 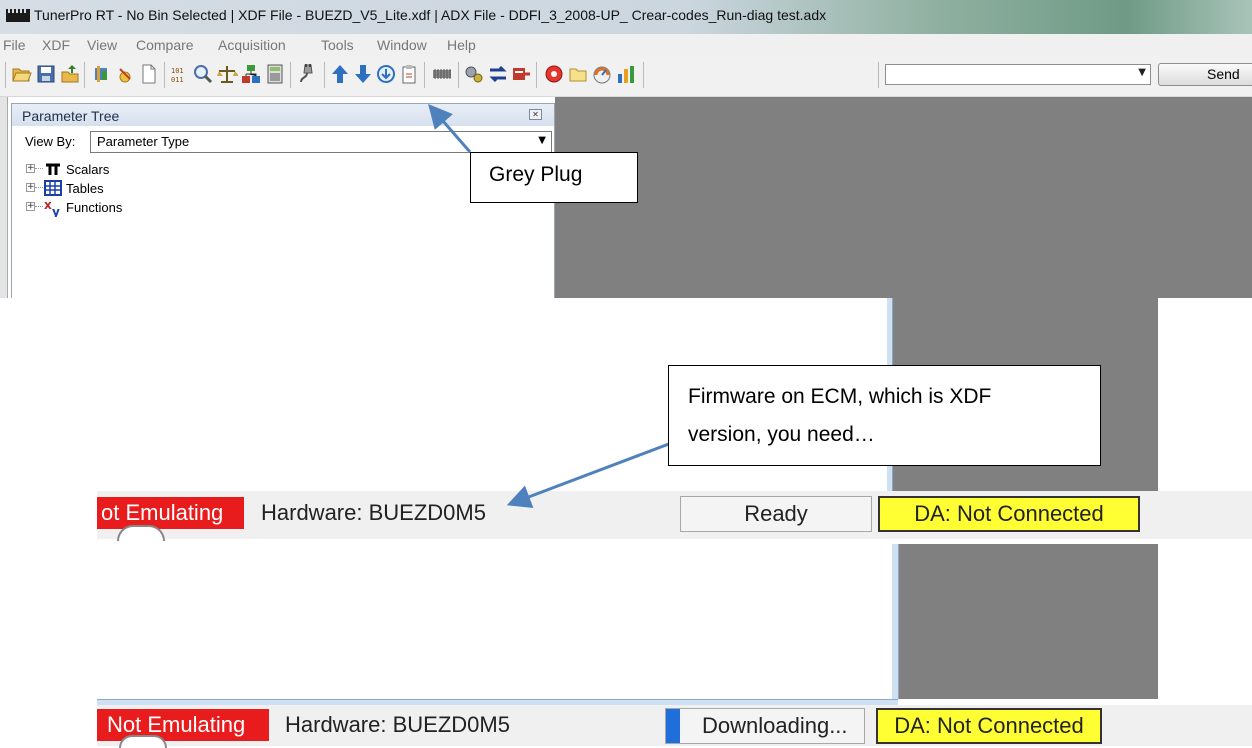 What do you see at coordinates (840, 396) in the screenshot?
I see `callout-text: Firmware on ECM, which is XDF` at bounding box center [840, 396].